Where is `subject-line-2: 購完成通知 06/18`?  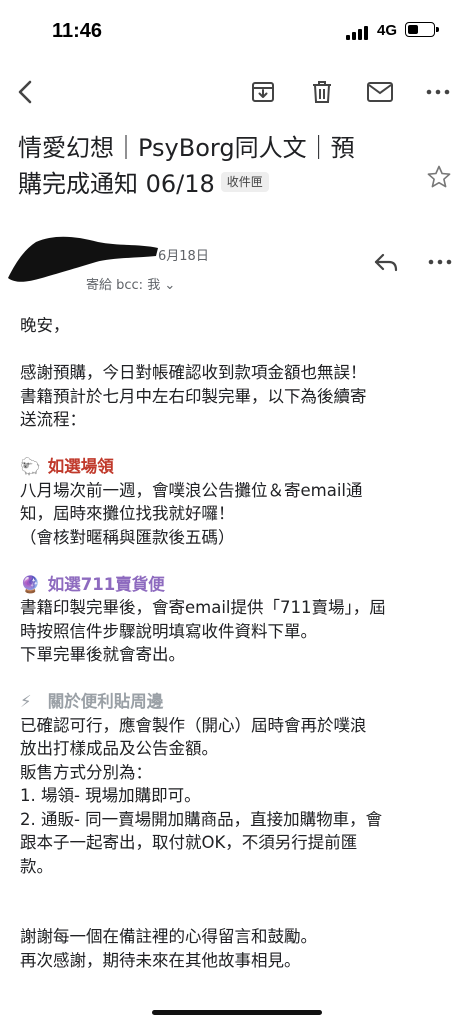
subject-line-2: 購完成通知 06/18 is located at coordinates (116, 184).